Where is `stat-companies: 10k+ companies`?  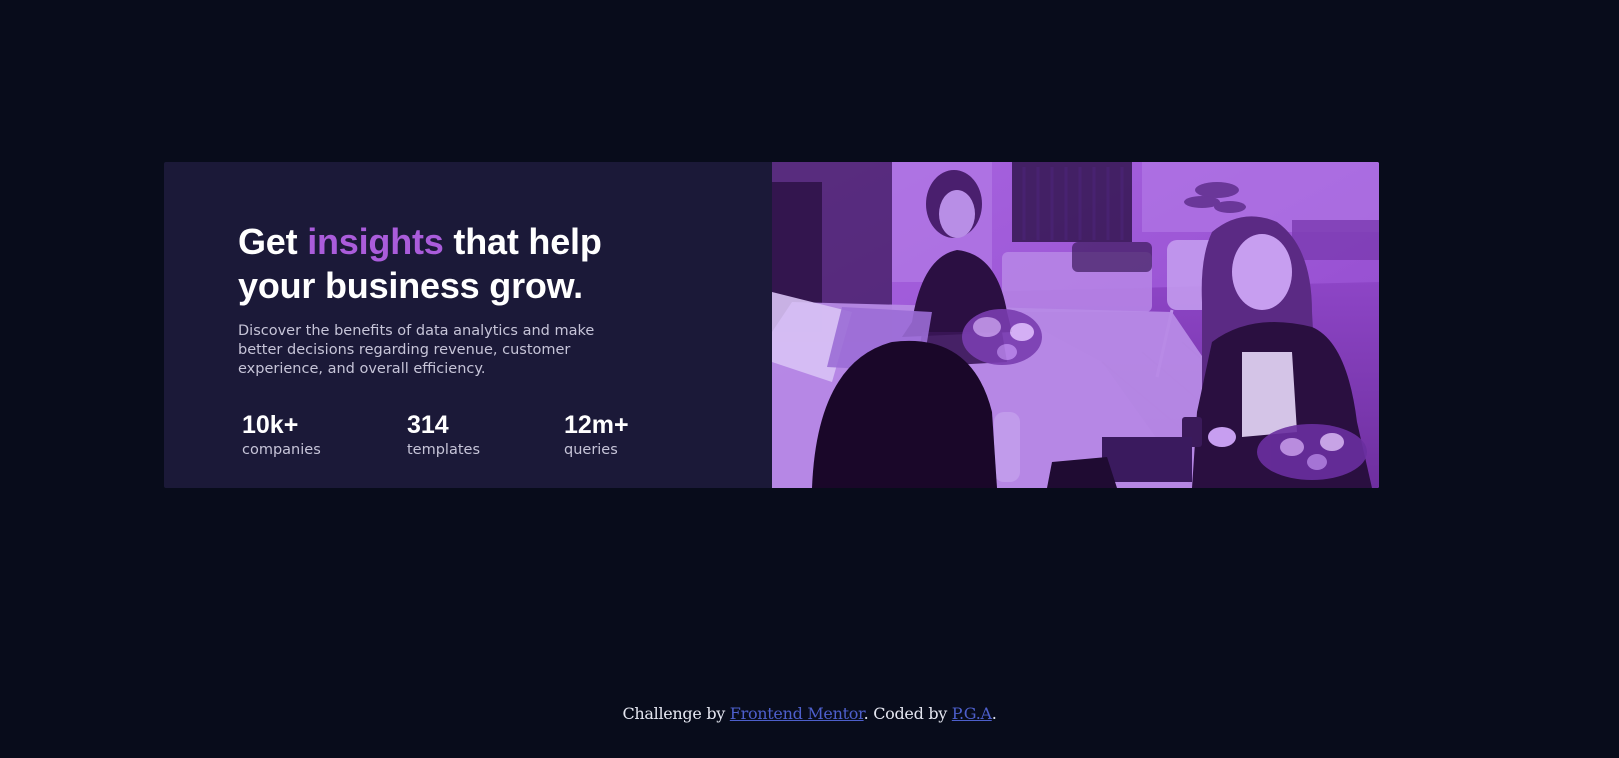
stat-companies: 10k+ companies is located at coordinates (281, 435).